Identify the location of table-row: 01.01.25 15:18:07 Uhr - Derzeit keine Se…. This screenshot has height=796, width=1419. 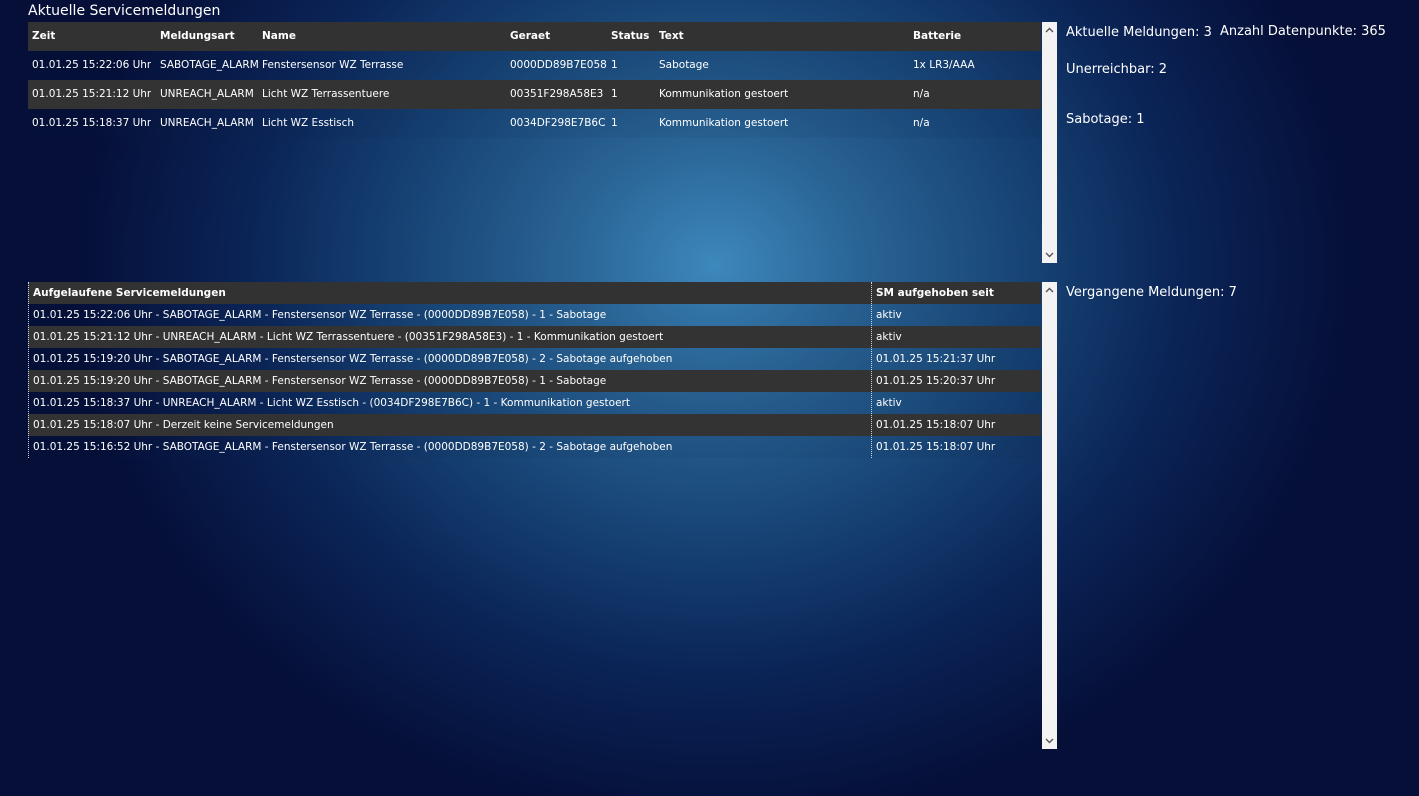
(534, 425).